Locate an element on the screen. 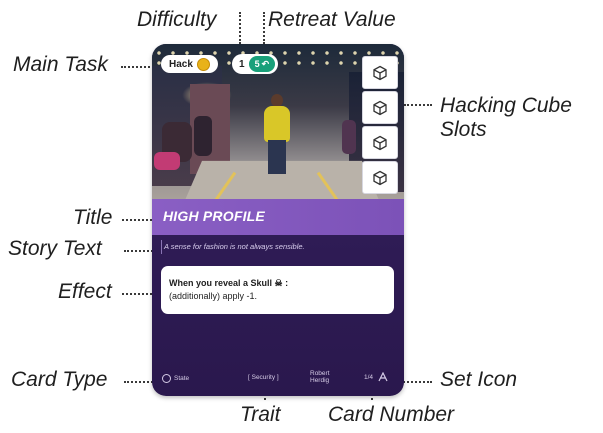 This screenshot has width=603, height=433. difficulty-leader is located at coordinates (240, 28).